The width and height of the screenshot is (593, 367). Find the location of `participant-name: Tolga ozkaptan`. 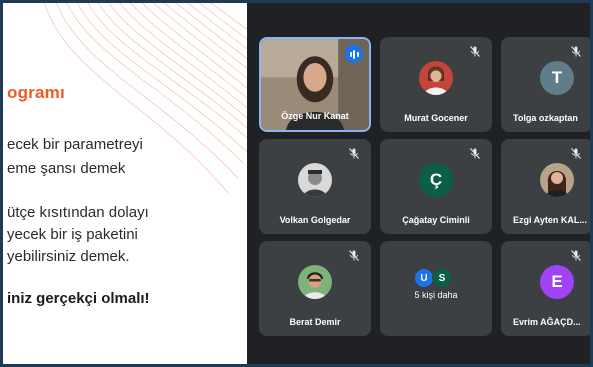

participant-name: Tolga ozkaptan is located at coordinates (545, 118).